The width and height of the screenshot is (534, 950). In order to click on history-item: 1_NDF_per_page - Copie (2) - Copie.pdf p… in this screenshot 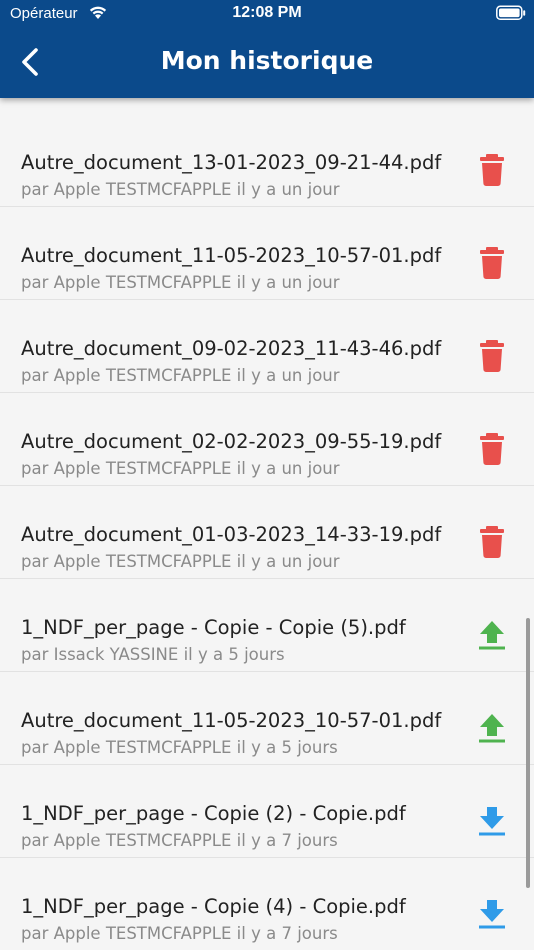, I will do `click(267, 811)`.